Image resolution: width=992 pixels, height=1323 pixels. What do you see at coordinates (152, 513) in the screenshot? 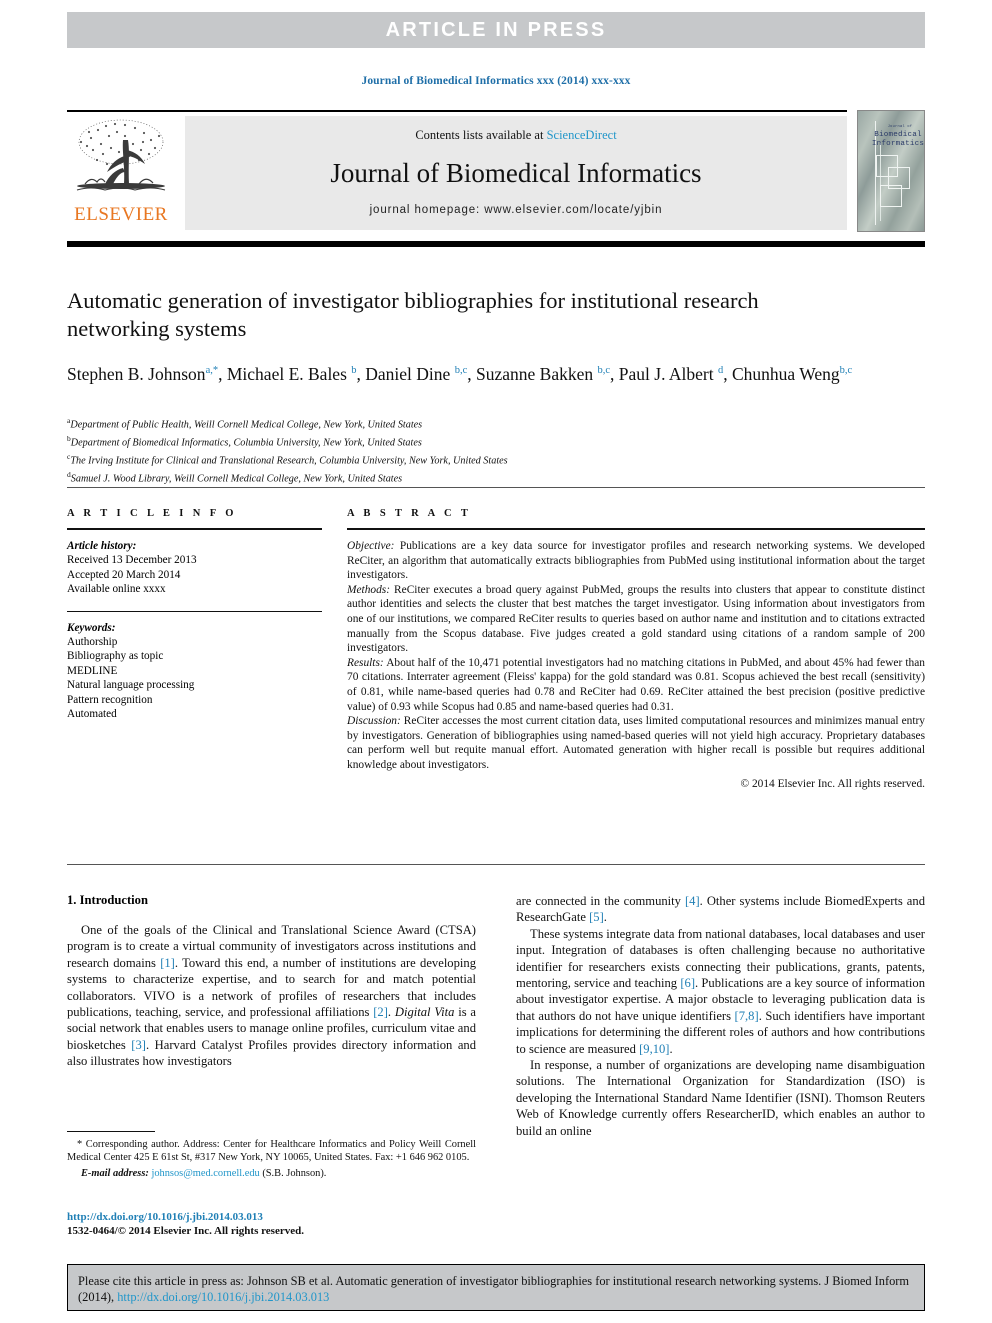
I see `article-info-heading: A R T I C L E I N F O` at bounding box center [152, 513].